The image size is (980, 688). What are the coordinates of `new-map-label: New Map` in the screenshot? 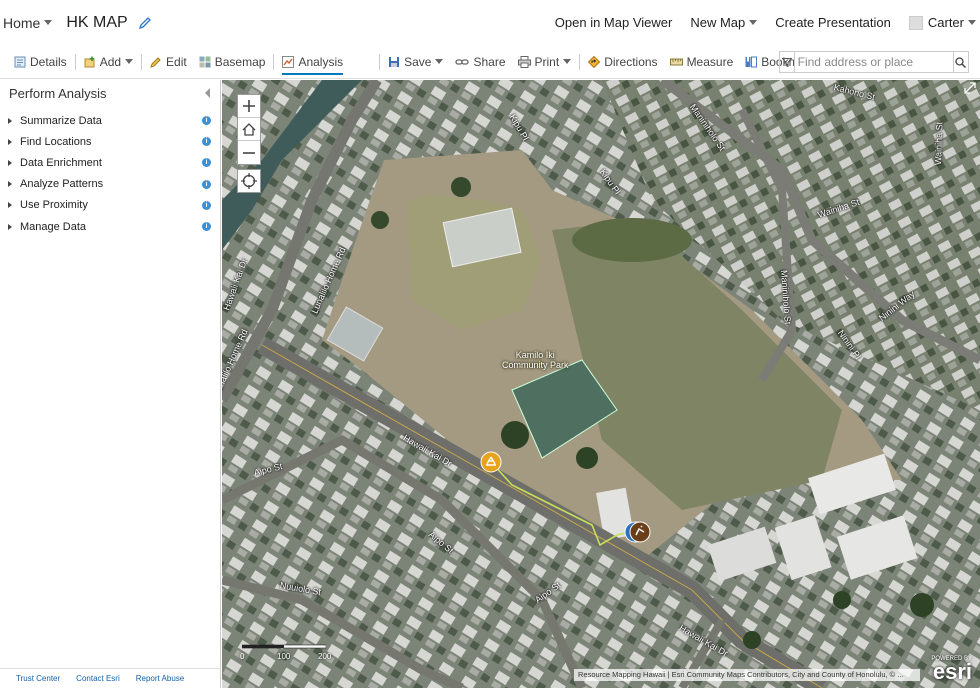 It's located at (718, 22).